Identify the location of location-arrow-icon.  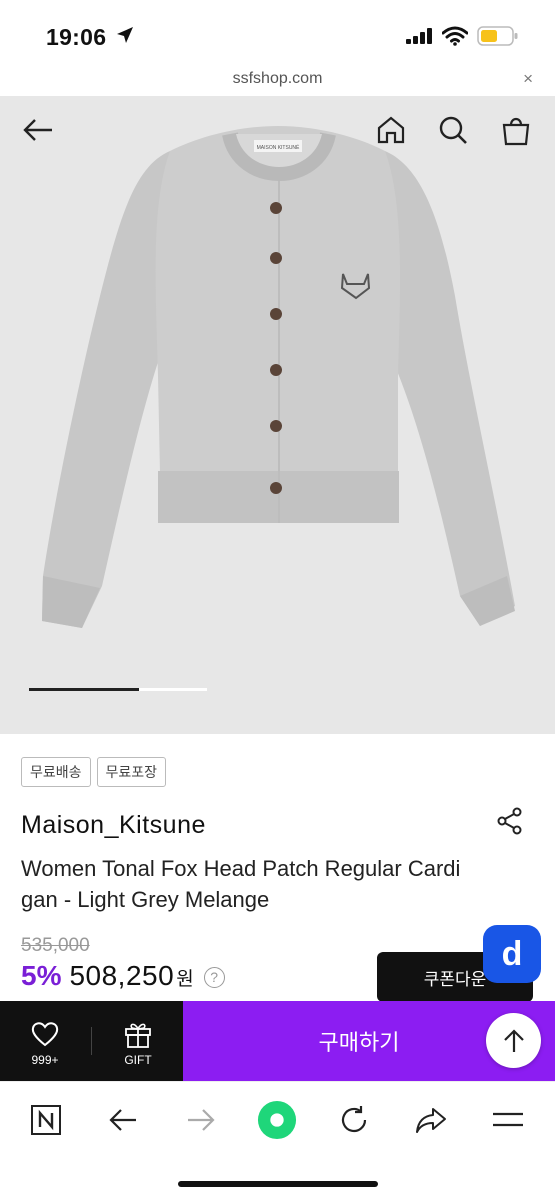
(125, 37).